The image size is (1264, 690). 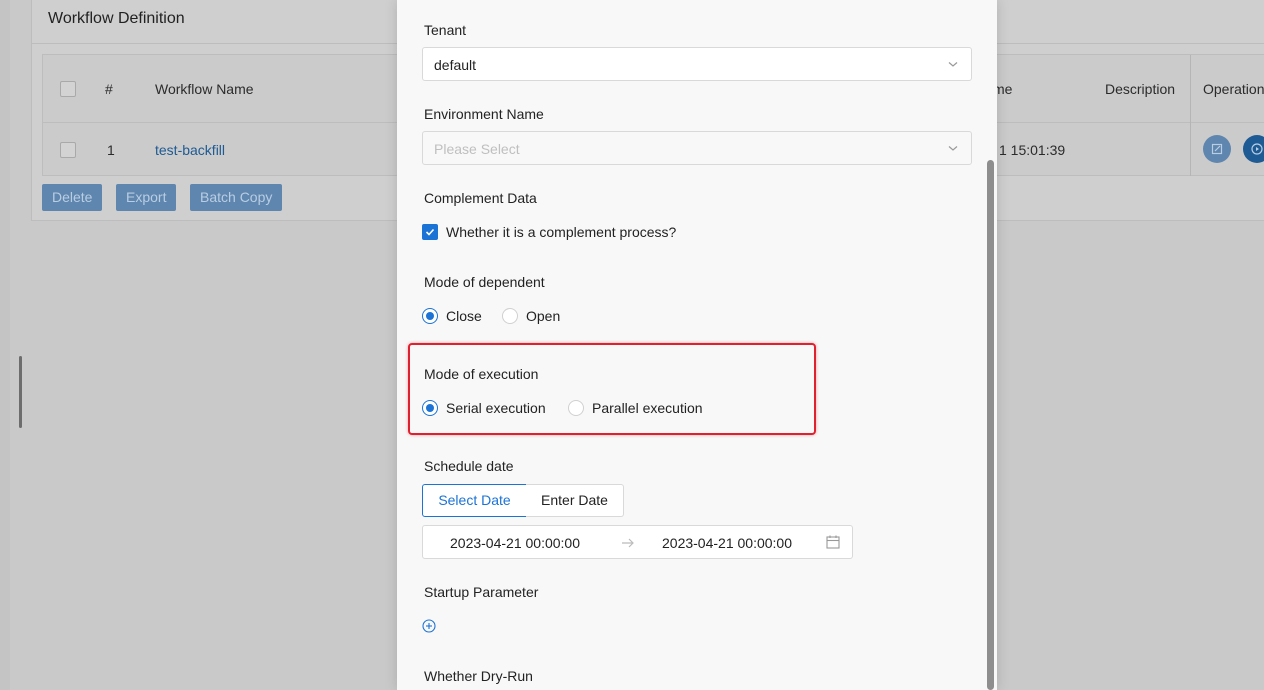 I want to click on header-workflow-name: Workflow Name, so click(x=204, y=89).